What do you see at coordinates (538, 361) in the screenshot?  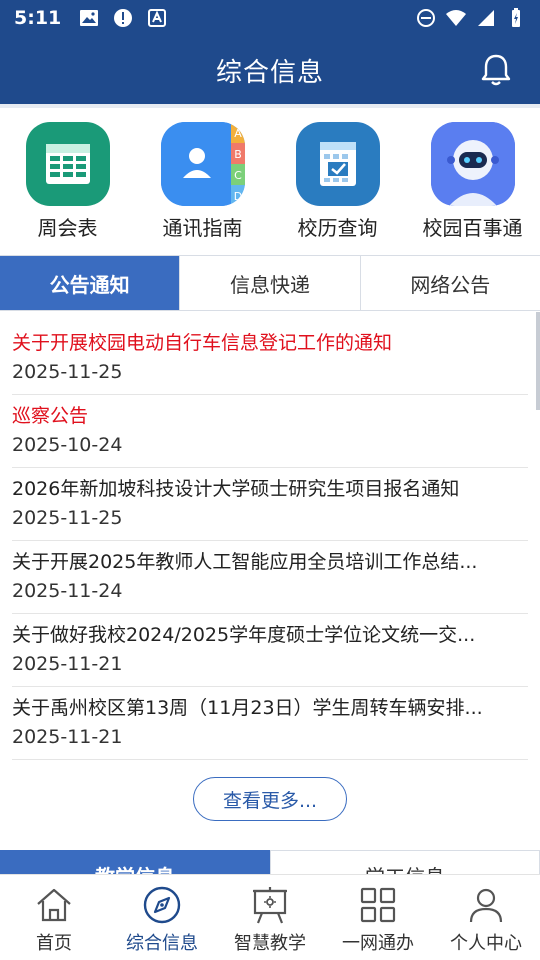 I see `scrollbar` at bounding box center [538, 361].